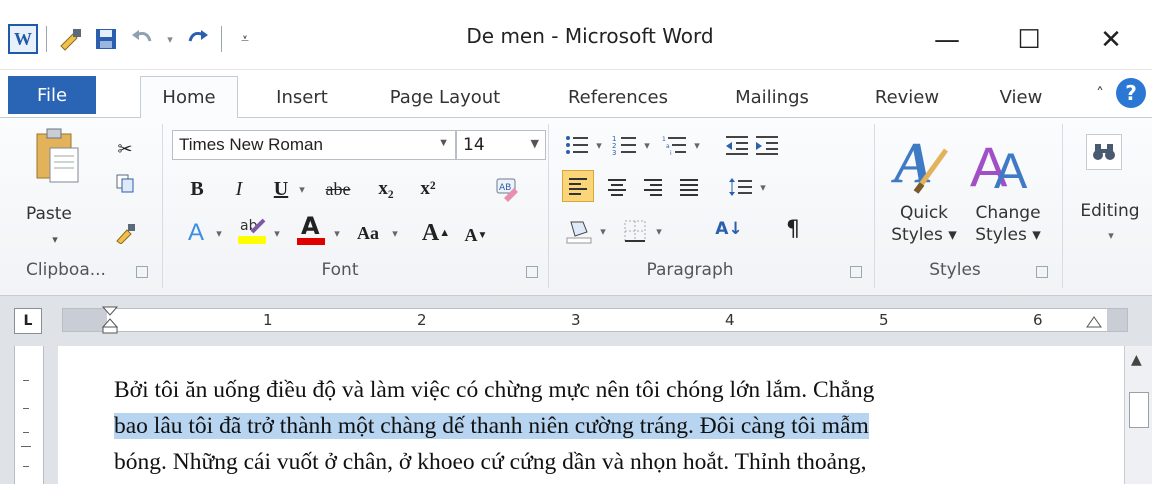  I want to click on change-styles-icon: AA, so click(1006, 162).